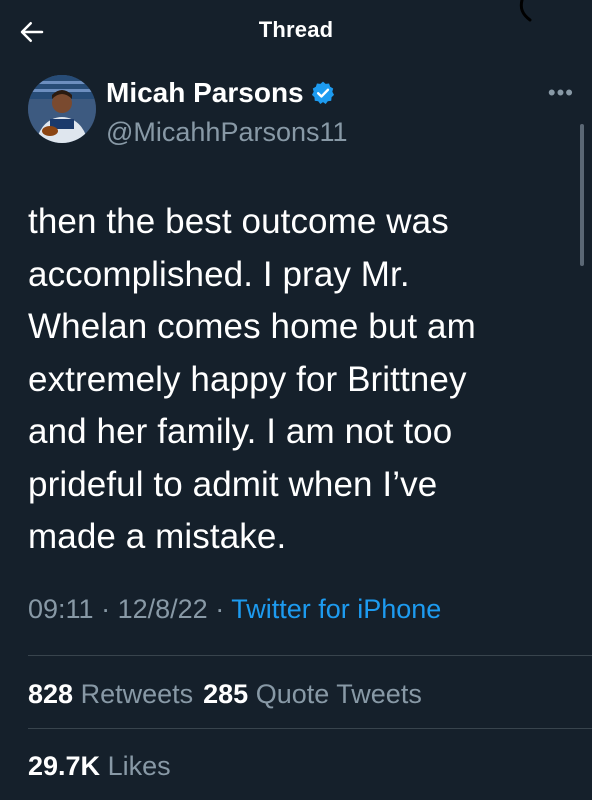  I want to click on profile-photo, so click(62, 109).